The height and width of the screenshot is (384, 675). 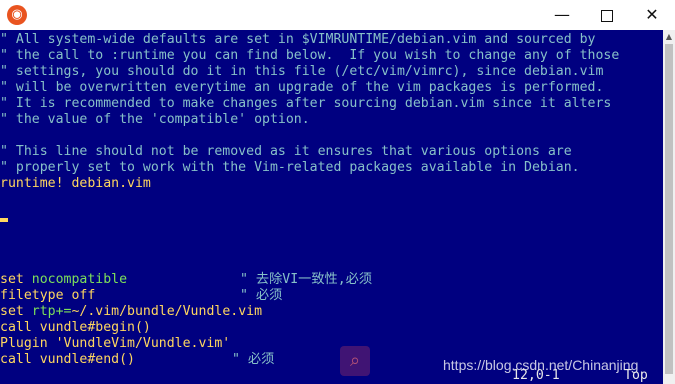 What do you see at coordinates (155, 119) in the screenshot?
I see `comment-line: " the value of the 'compatible' option.` at bounding box center [155, 119].